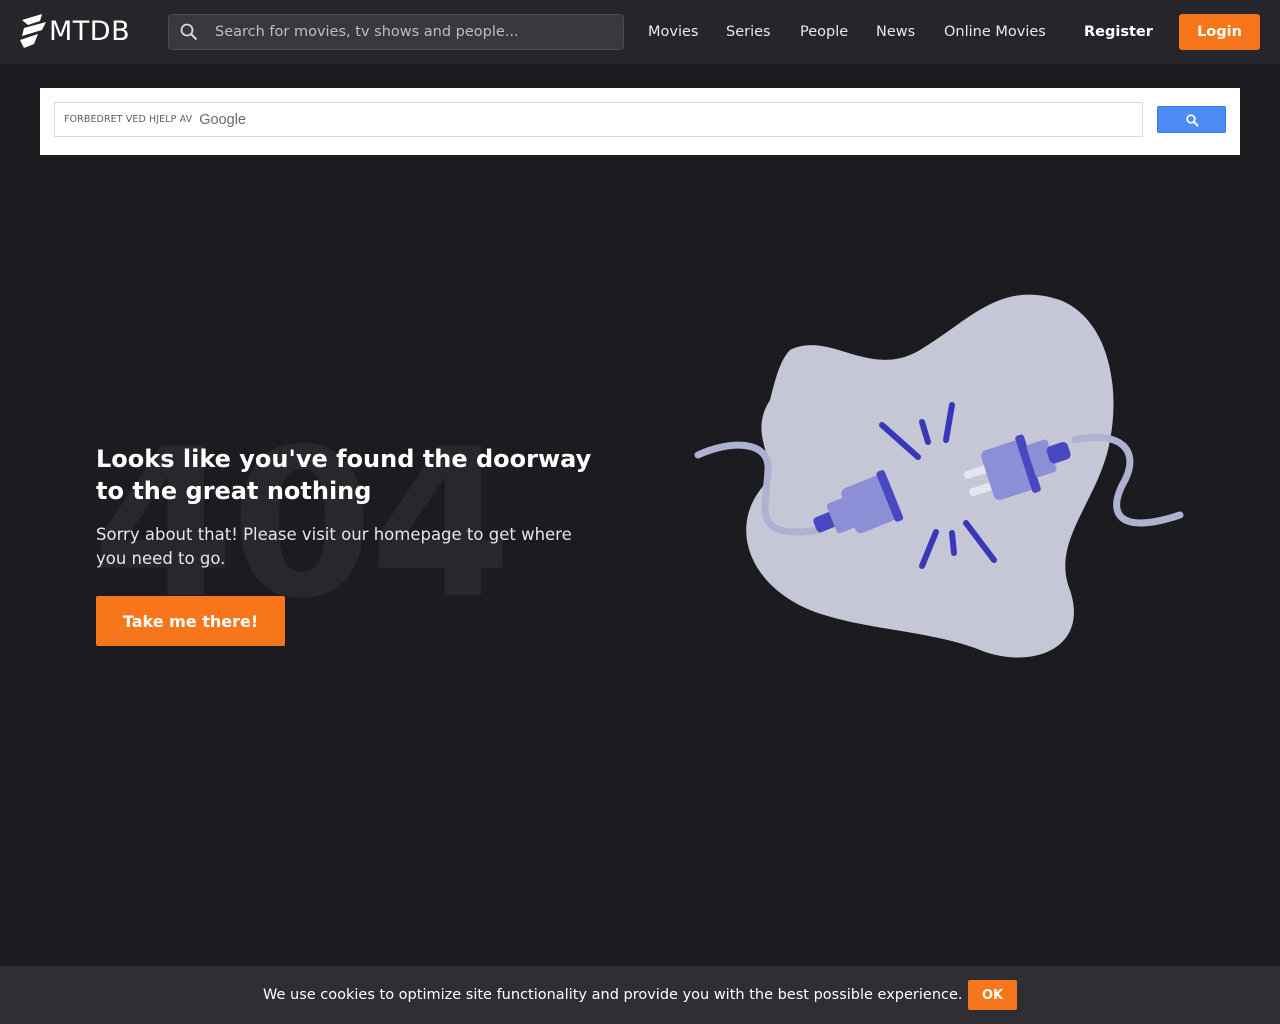  What do you see at coordinates (748, 32) in the screenshot?
I see `nav-series: Series` at bounding box center [748, 32].